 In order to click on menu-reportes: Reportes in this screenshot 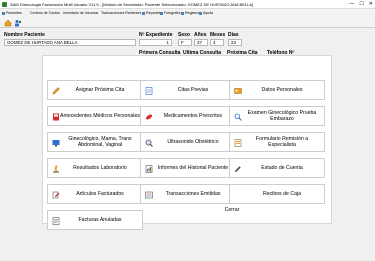, I will do `click(151, 13)`.